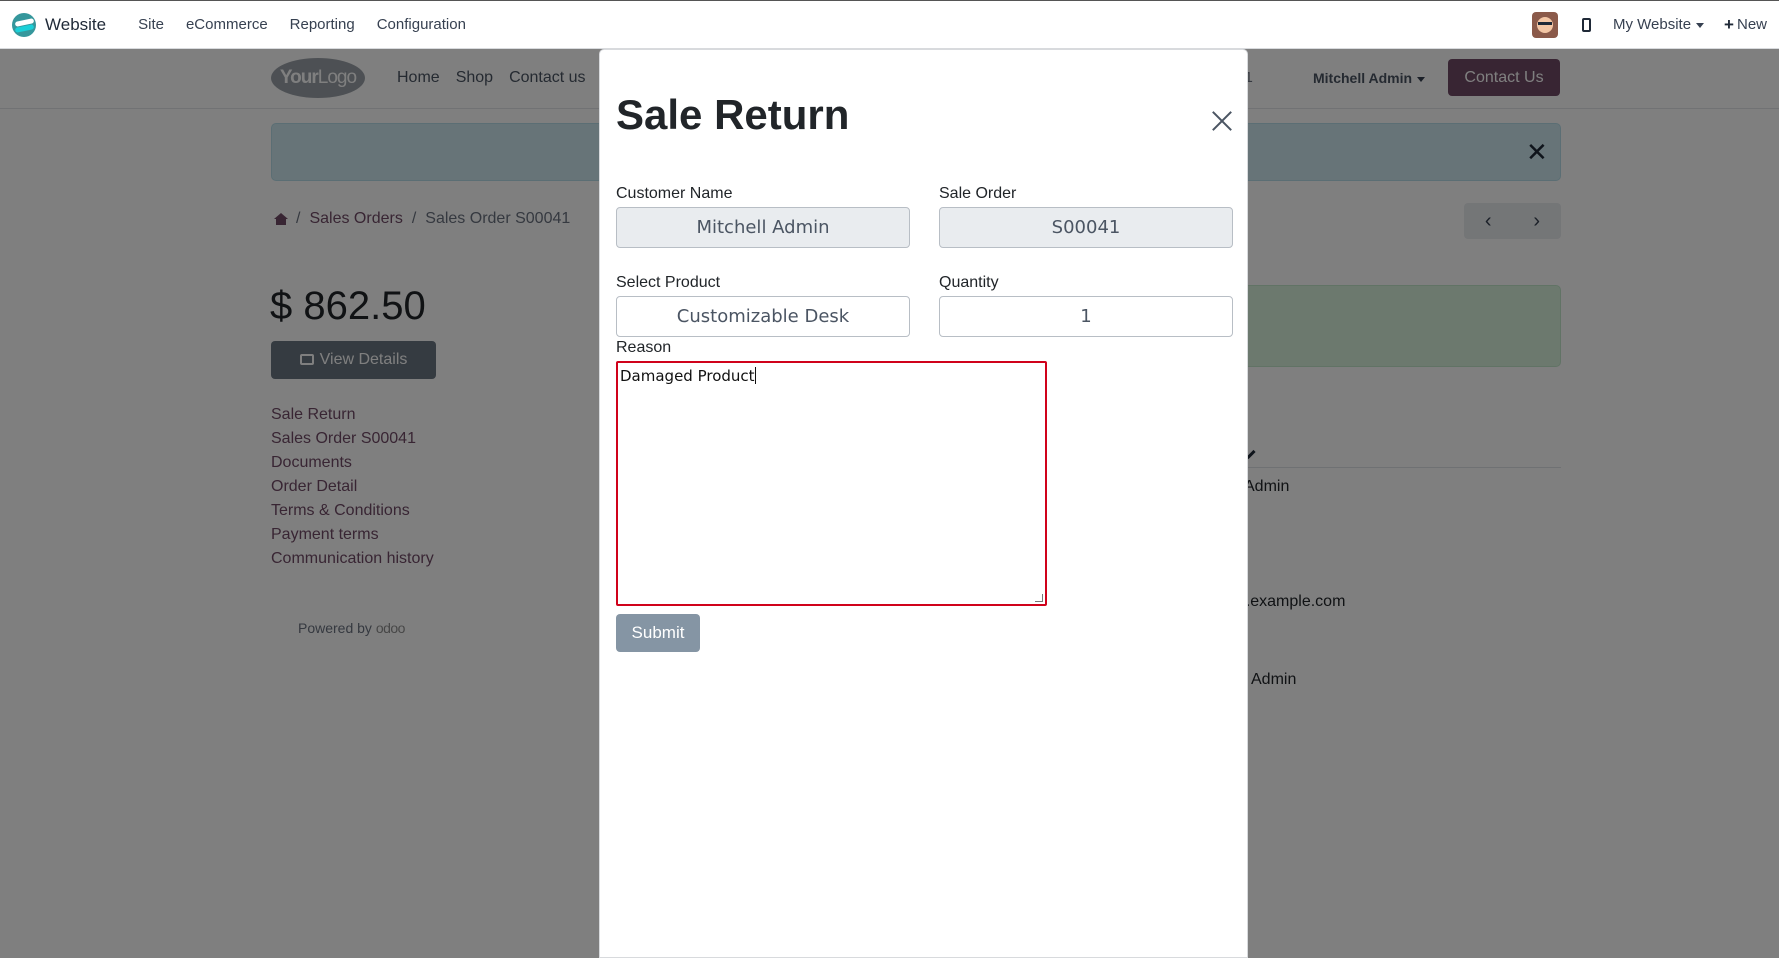  What do you see at coordinates (969, 282) in the screenshot?
I see `quantity-label: Quantity` at bounding box center [969, 282].